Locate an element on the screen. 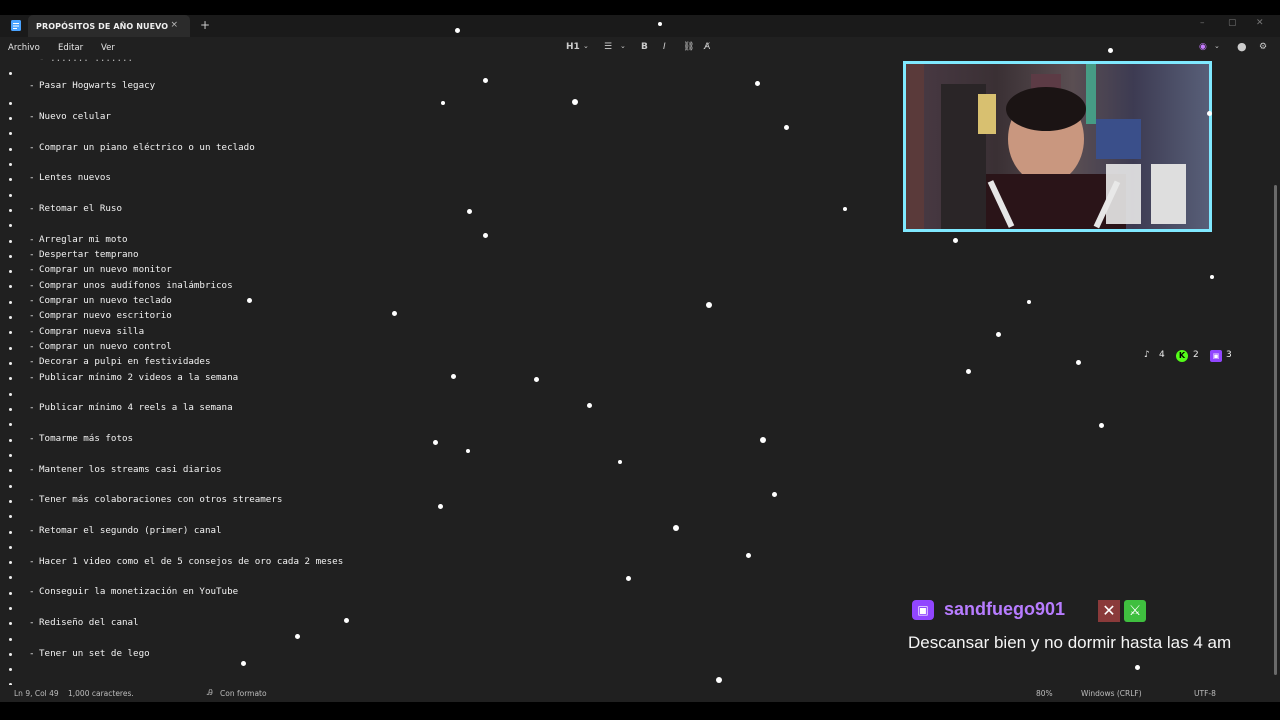 The height and width of the screenshot is (720, 1280). bottom-bar-black is located at coordinates (640, 711).